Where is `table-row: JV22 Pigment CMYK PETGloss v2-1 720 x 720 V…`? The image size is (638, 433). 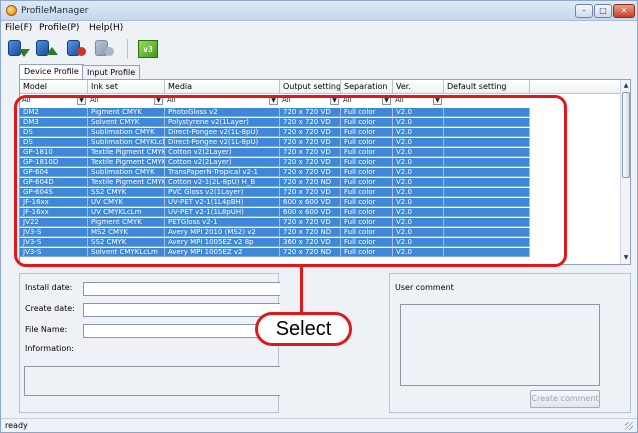 table-row: JV22 Pigment CMYK PETGloss v2-1 720 x 720 V… is located at coordinates (320, 222).